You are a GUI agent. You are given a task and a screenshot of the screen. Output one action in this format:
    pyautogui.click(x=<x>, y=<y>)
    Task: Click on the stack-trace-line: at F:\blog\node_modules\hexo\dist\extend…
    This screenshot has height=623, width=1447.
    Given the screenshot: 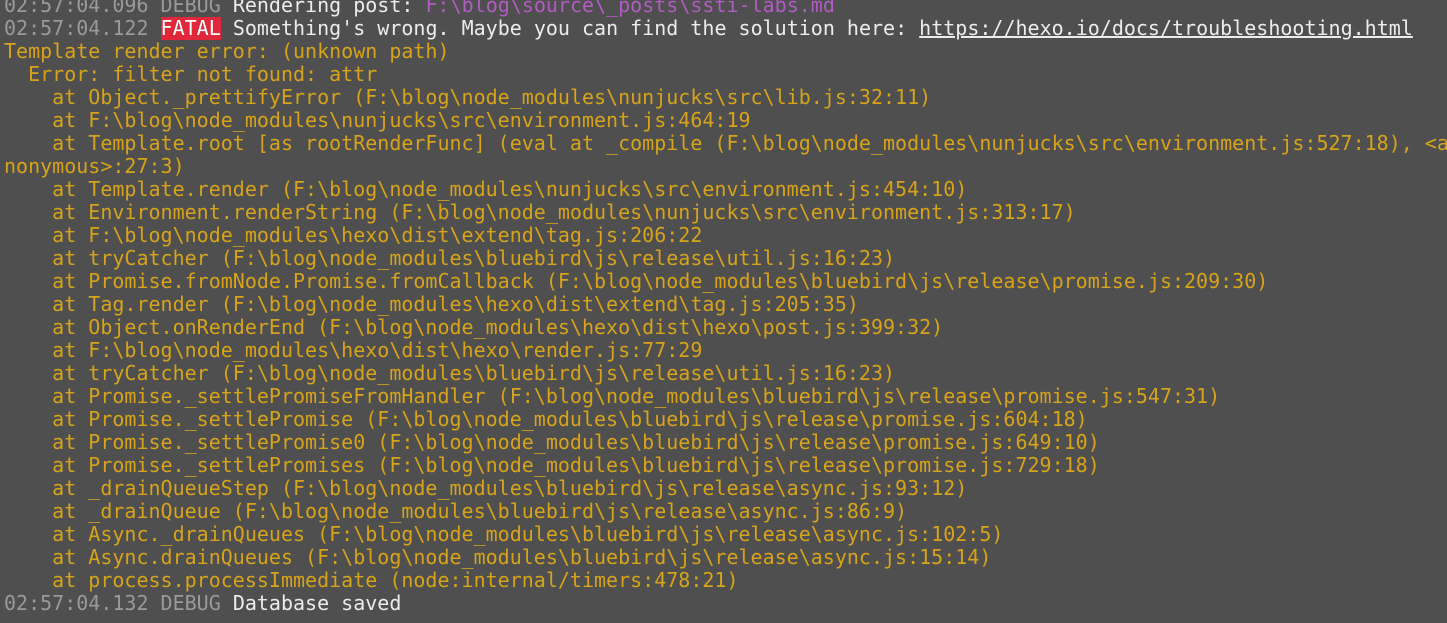 What is the action you would take?
    pyautogui.click(x=353, y=235)
    